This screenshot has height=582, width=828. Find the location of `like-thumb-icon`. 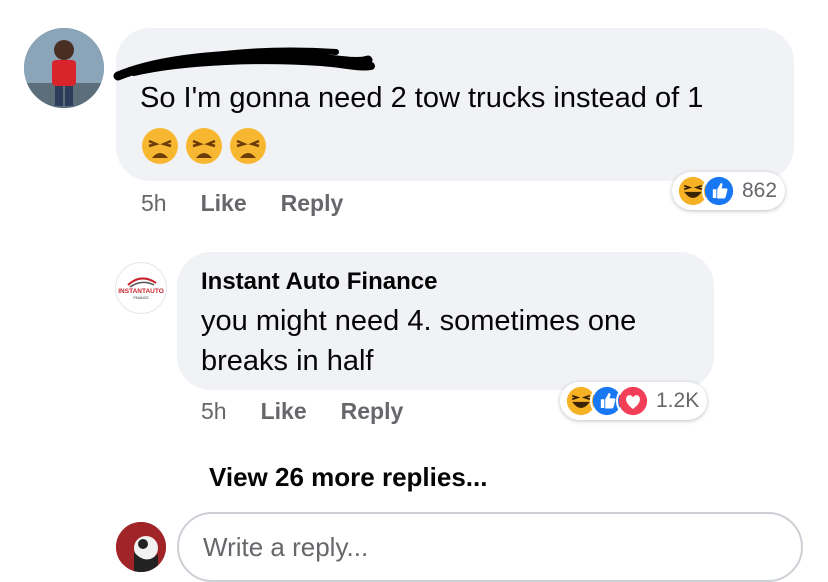

like-thumb-icon is located at coordinates (719, 191).